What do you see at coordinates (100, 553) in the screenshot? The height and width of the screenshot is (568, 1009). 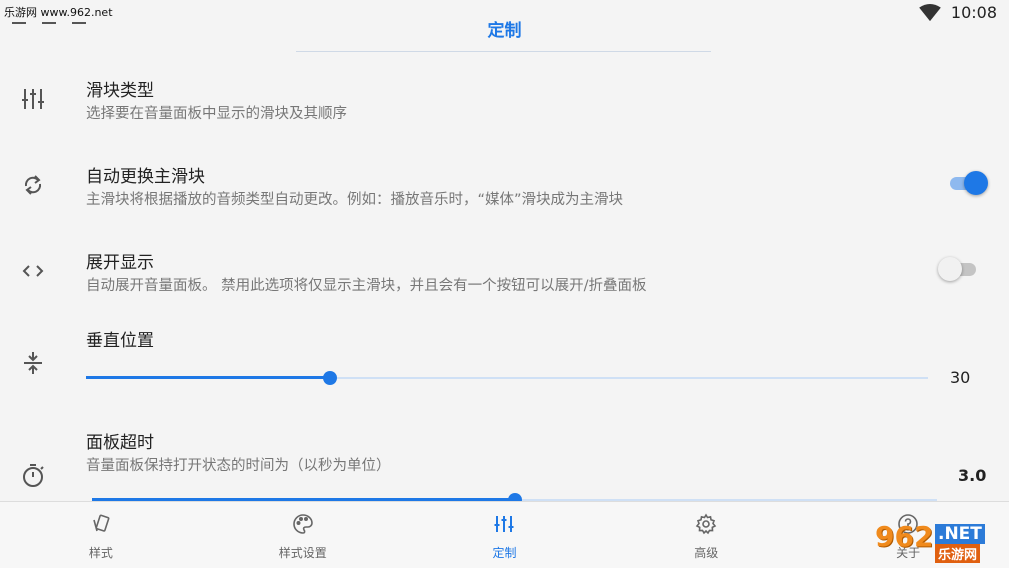 I see `nav-label: 样式` at bounding box center [100, 553].